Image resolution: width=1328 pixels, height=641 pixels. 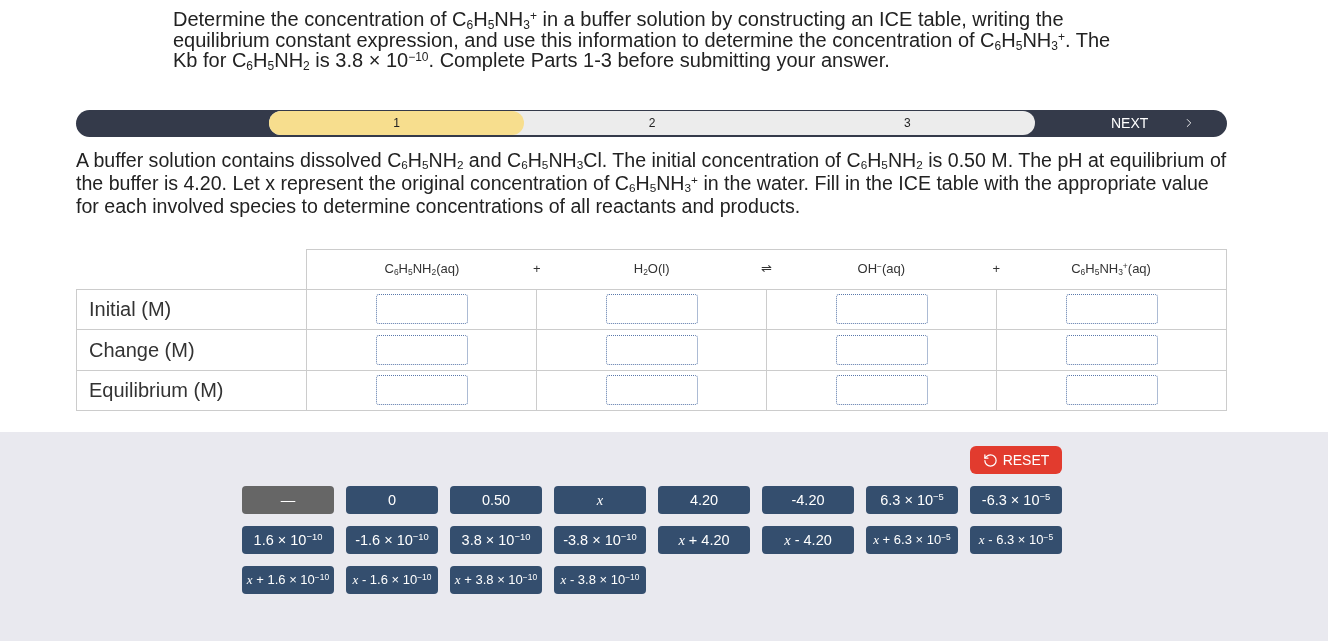 What do you see at coordinates (288, 580) in the screenshot?
I see `answer-tile: x + 1.6 × 10$^{−10}$` at bounding box center [288, 580].